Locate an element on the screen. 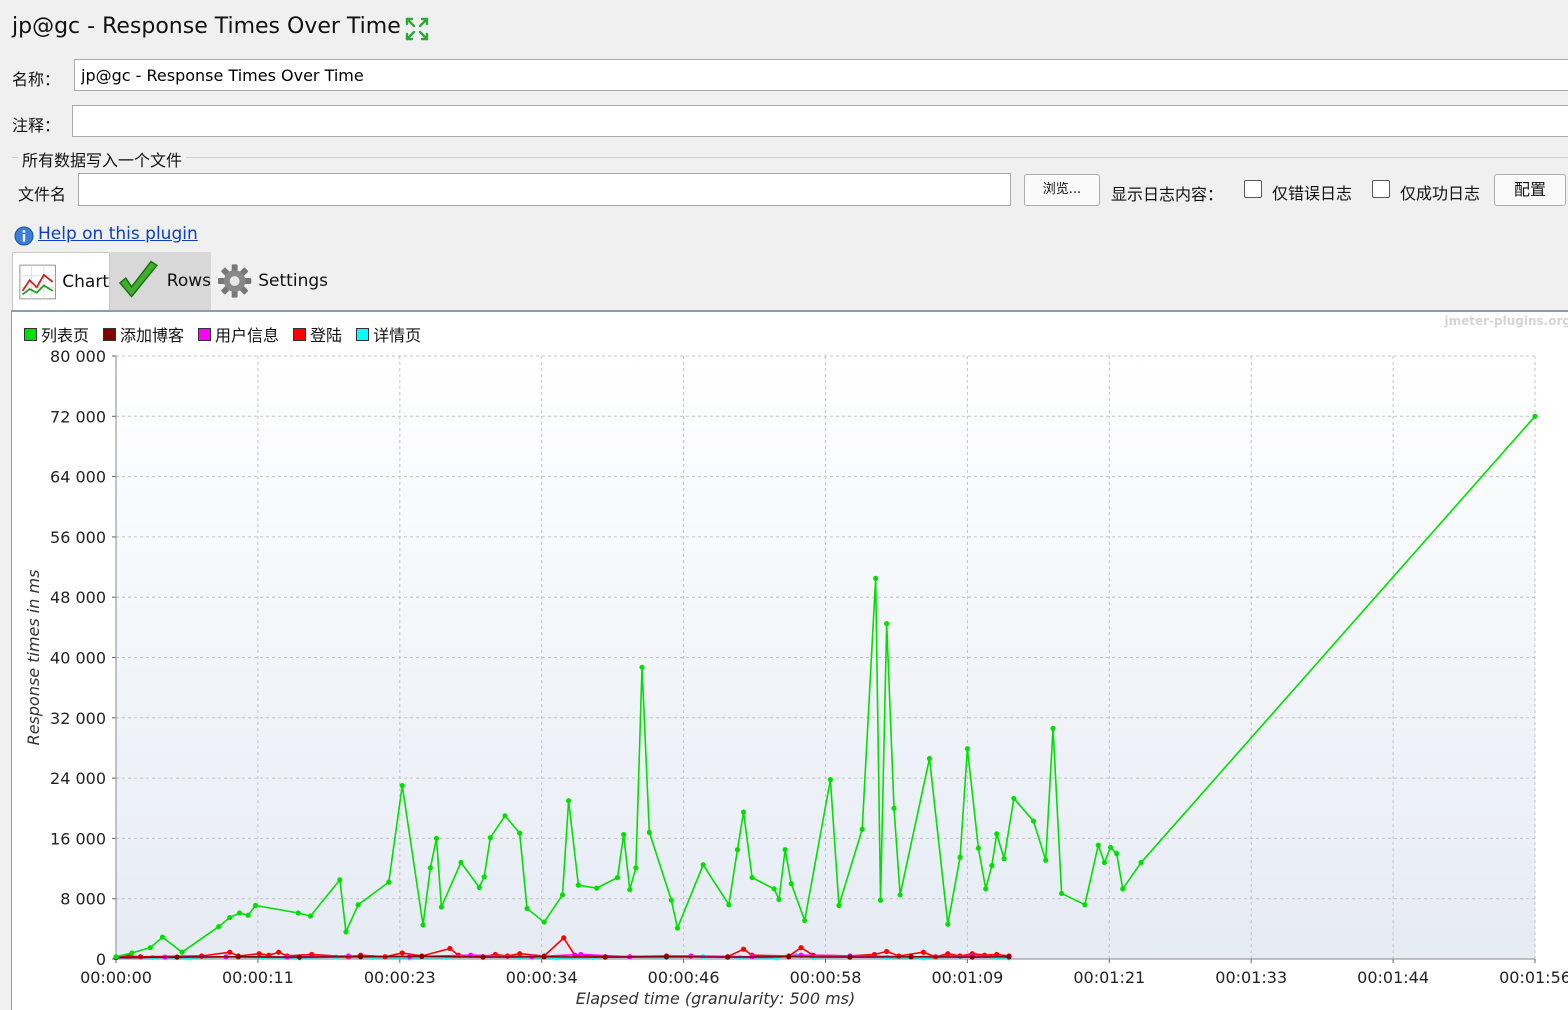 The width and height of the screenshot is (1568, 1010). y-tick-label: 72 000 is located at coordinates (78, 416).